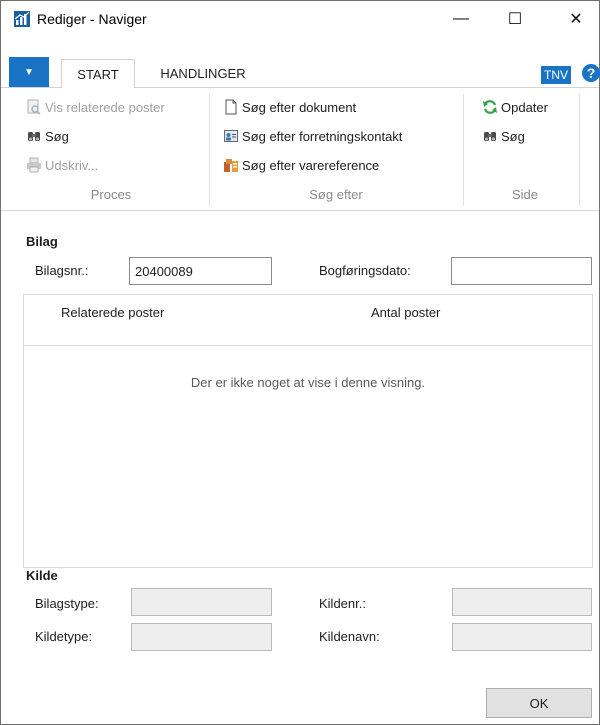 This screenshot has height=725, width=600. What do you see at coordinates (522, 637) in the screenshot?
I see `kildenavn-field` at bounding box center [522, 637].